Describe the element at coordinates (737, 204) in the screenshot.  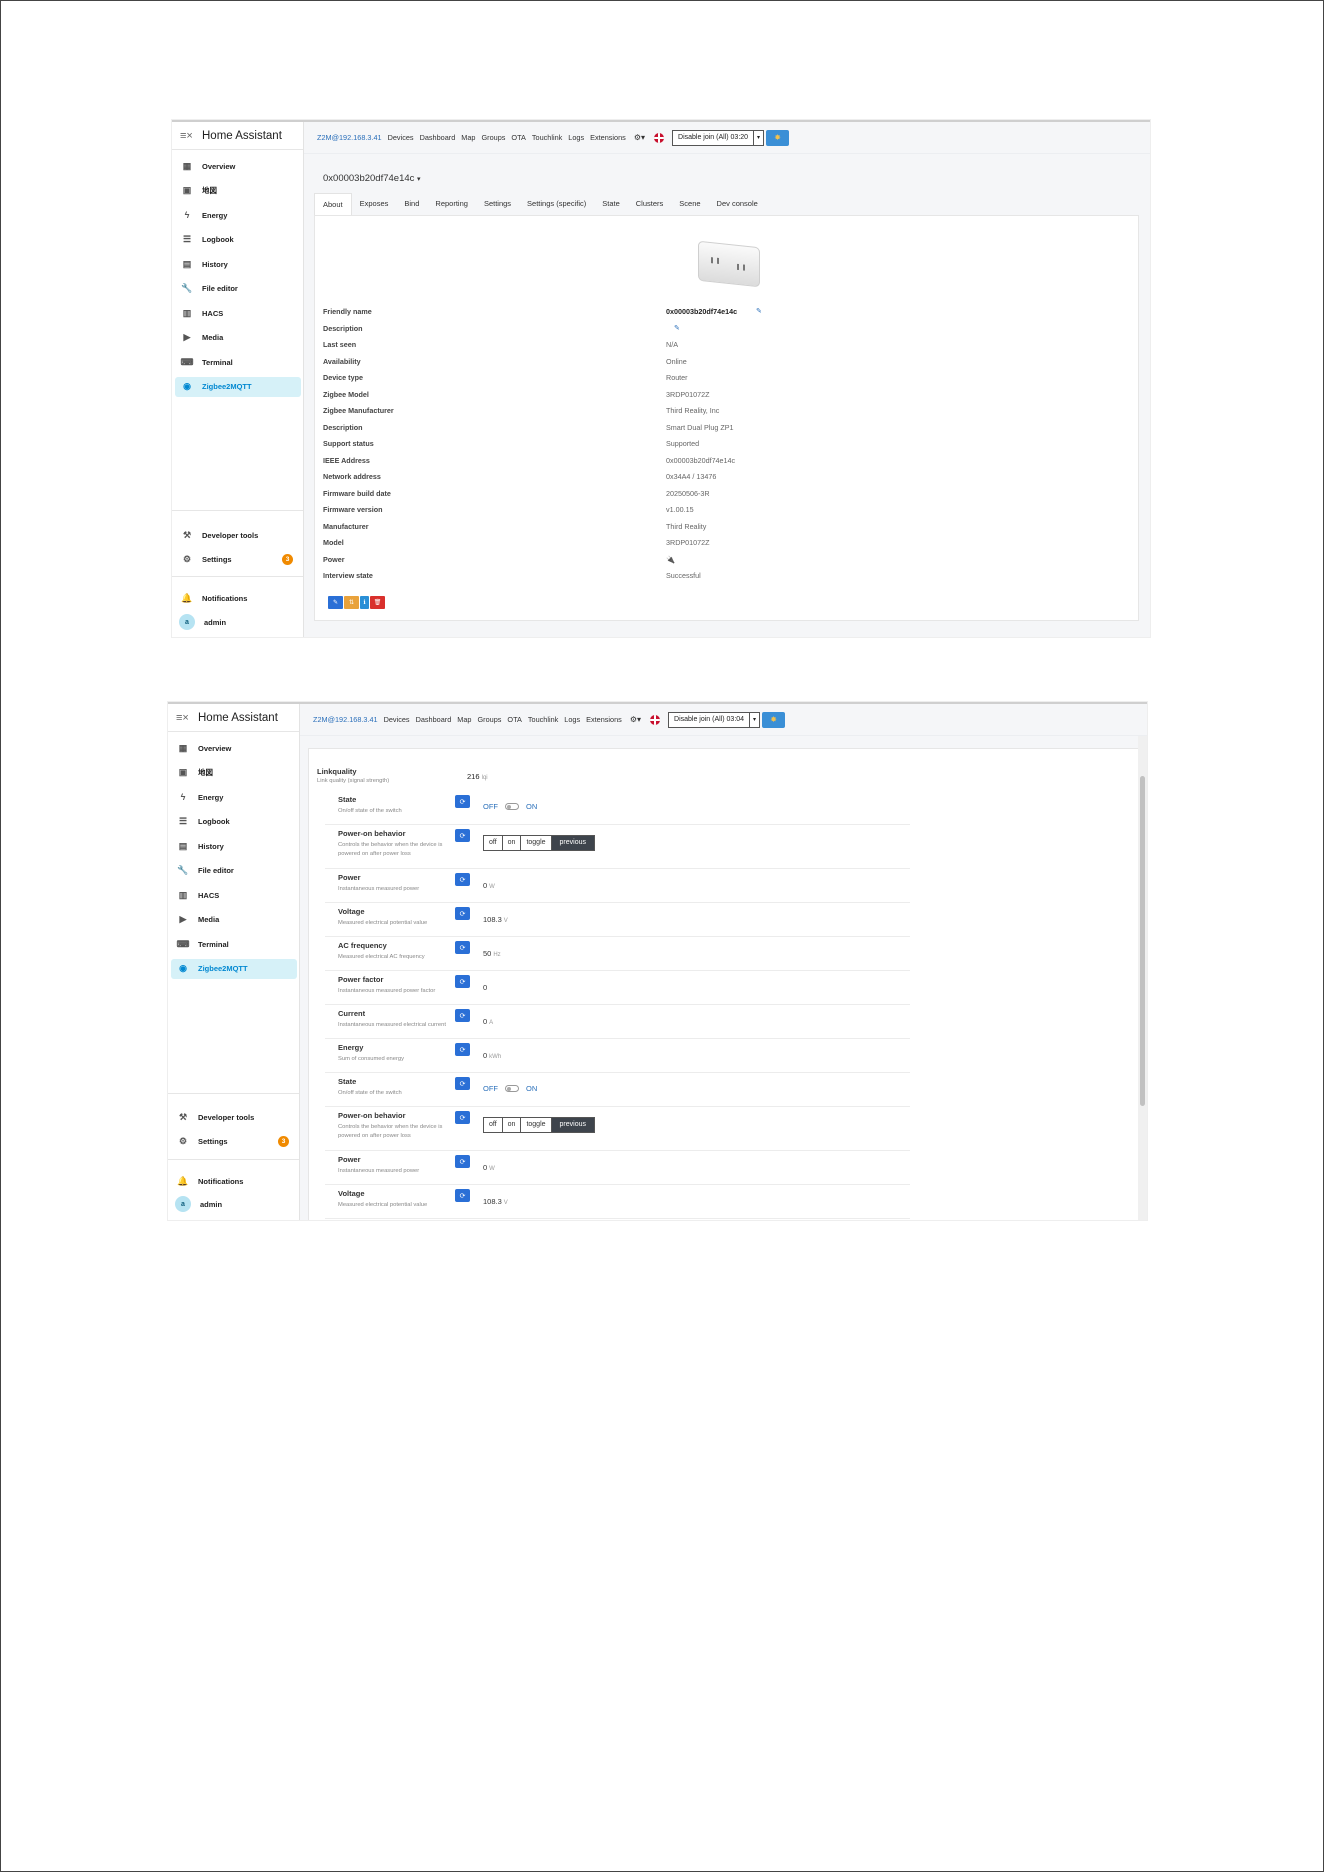
I see `tab-dev-console: Dev console` at that location.